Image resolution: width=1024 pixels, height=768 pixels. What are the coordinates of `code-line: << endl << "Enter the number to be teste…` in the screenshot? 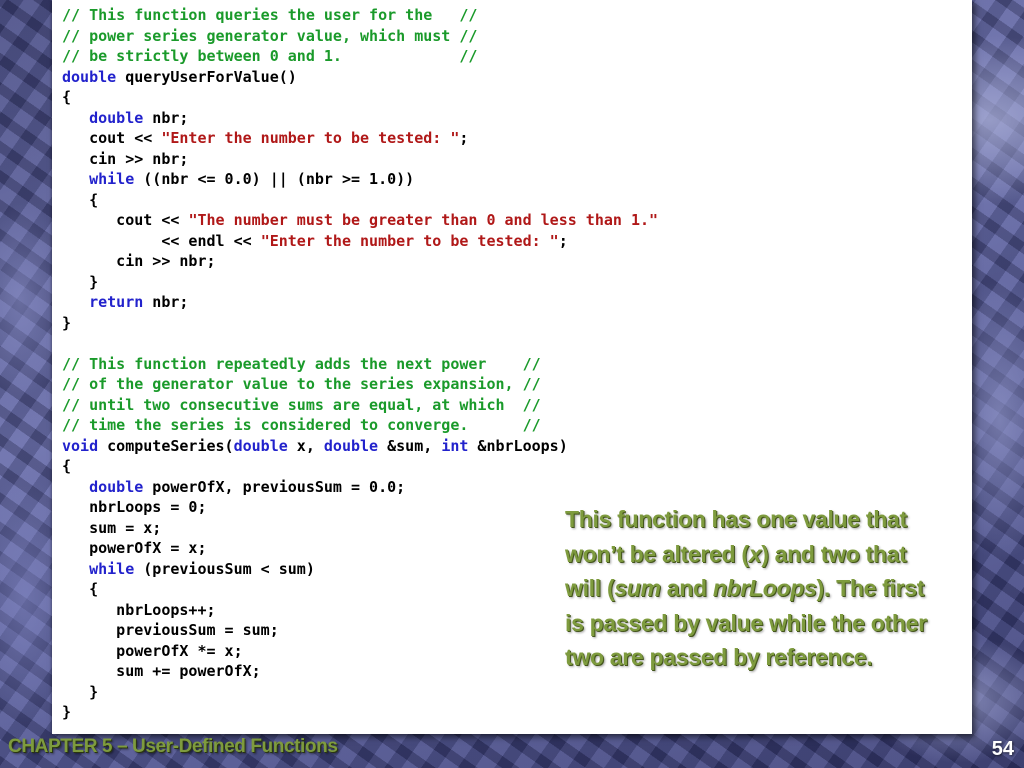 It's located at (360, 241).